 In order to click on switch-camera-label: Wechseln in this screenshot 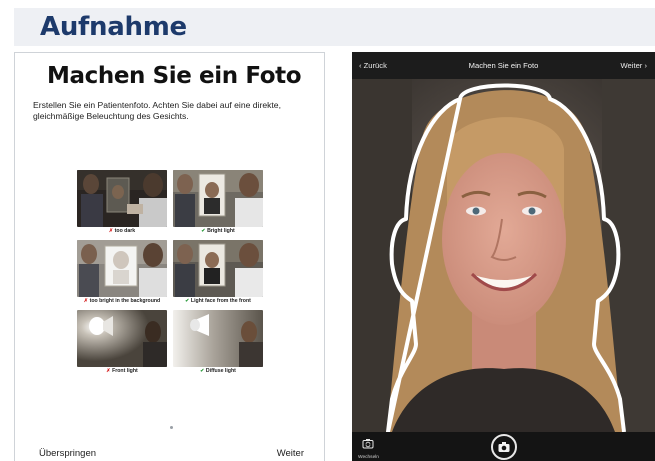, I will do `click(368, 457)`.